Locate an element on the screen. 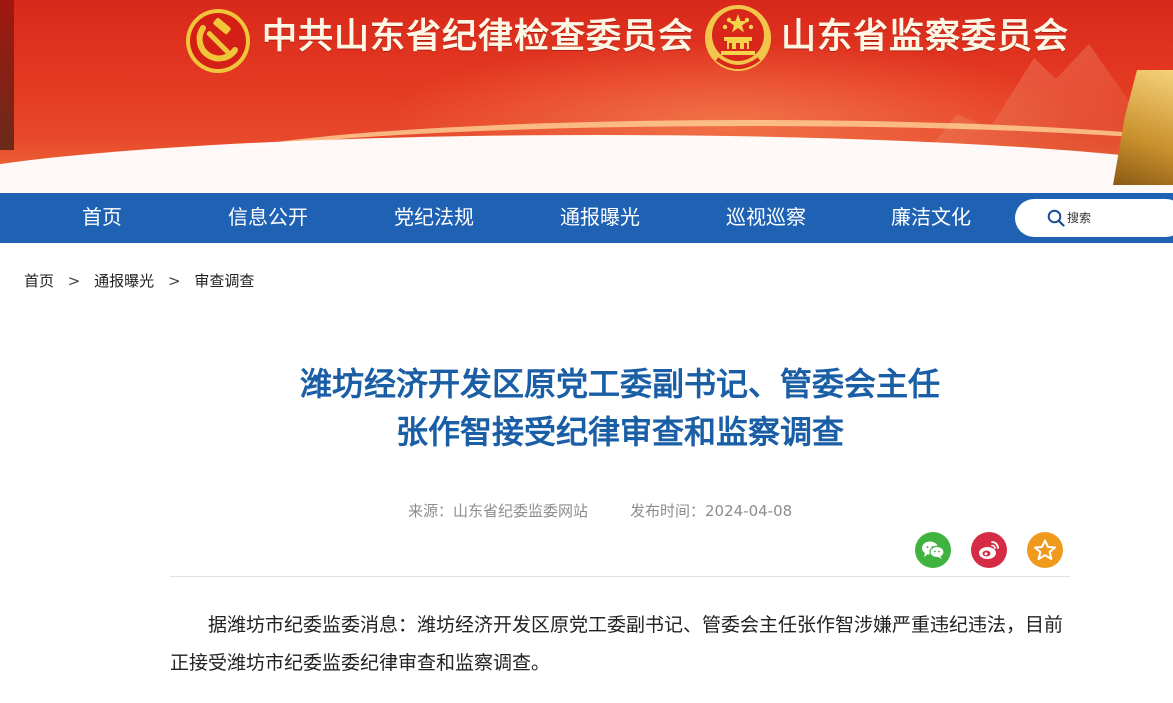 Image resolution: width=1173 pixels, height=703 pixels. banner-left-decoration is located at coordinates (7, 75).